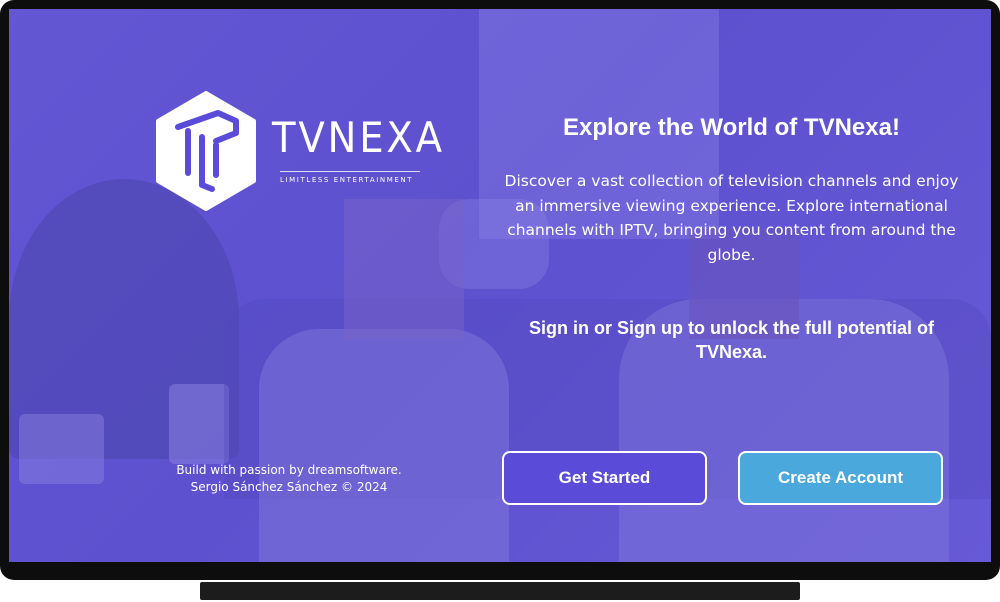 The image size is (1000, 602). What do you see at coordinates (604, 478) in the screenshot?
I see `get-started-button: Get Started` at bounding box center [604, 478].